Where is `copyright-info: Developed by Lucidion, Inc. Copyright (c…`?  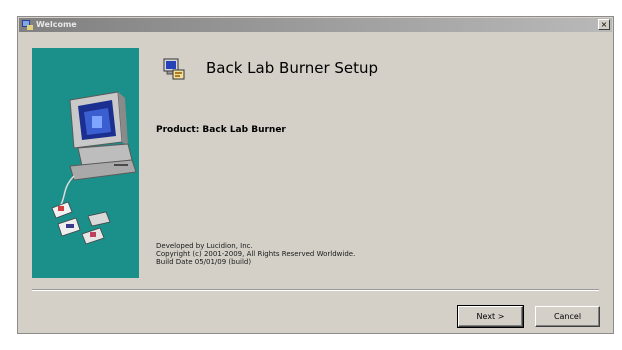 copyright-info: Developed by Lucidion, Inc. Copyright (c… is located at coordinates (255, 254).